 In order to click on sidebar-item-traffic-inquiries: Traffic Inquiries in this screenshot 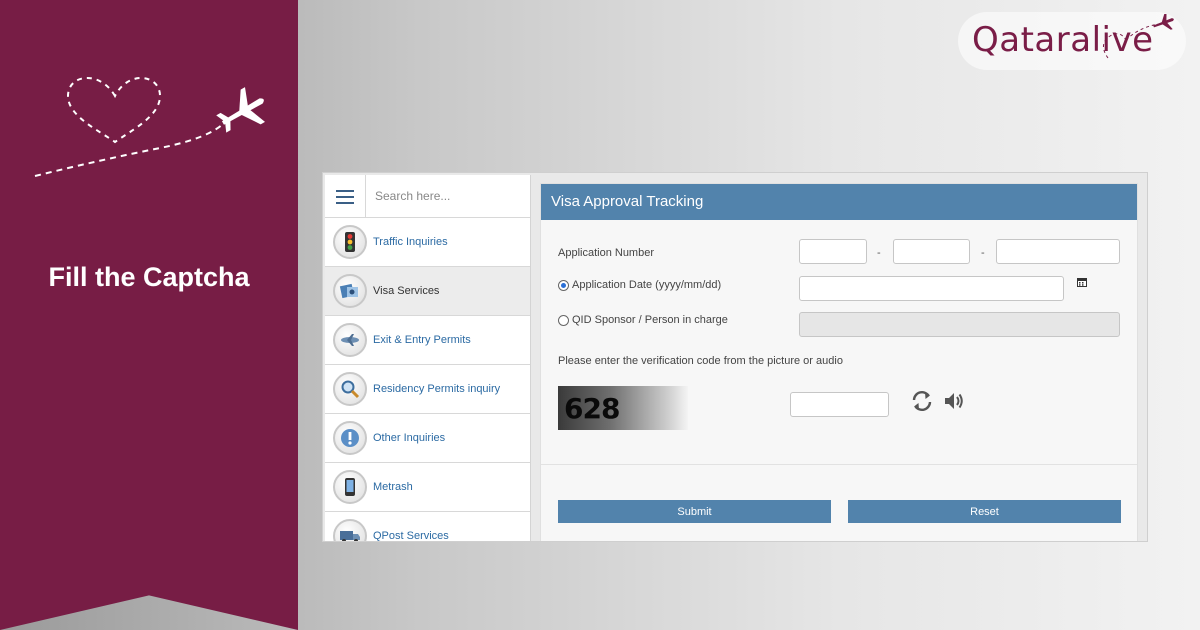, I will do `click(427, 242)`.